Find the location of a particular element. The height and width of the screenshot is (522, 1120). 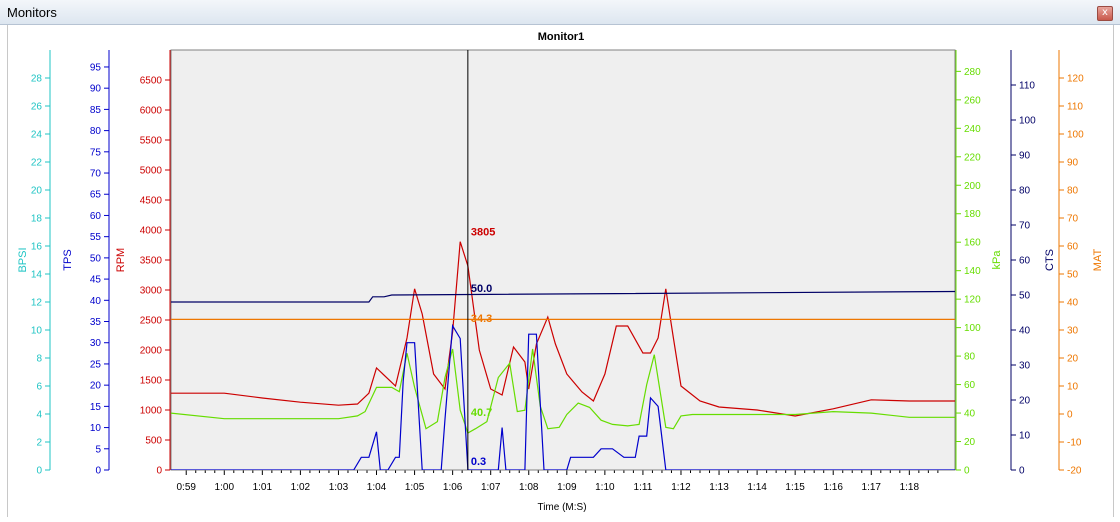

tick-label-rpm: 5000 is located at coordinates (151, 171).